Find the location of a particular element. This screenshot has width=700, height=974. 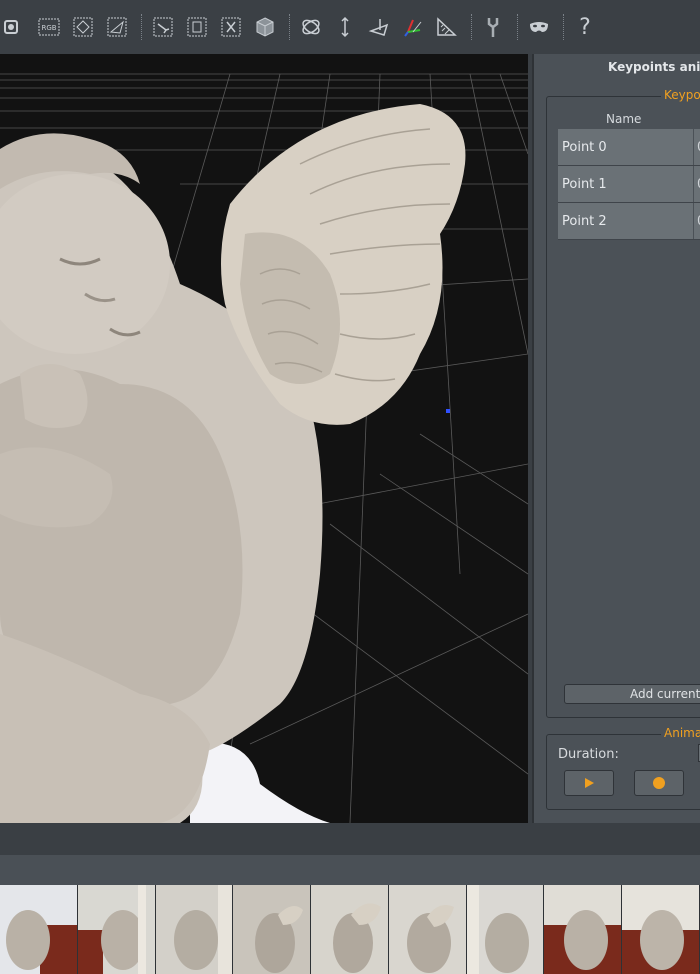

panel-title: Keypoints anim is located at coordinates (654, 67).